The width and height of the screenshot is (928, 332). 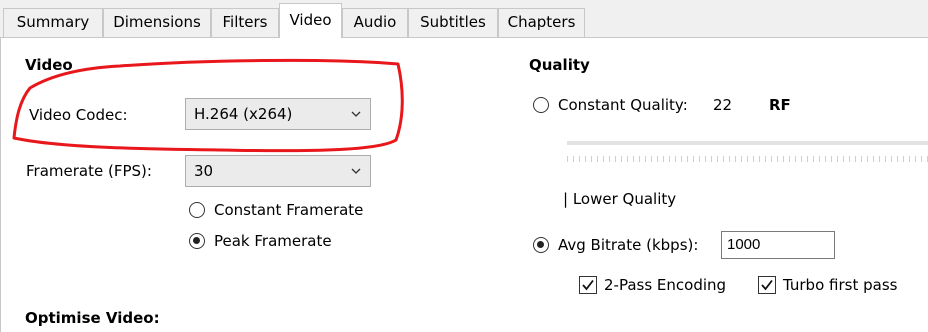 What do you see at coordinates (245, 22) in the screenshot?
I see `tab-filters: Filters` at bounding box center [245, 22].